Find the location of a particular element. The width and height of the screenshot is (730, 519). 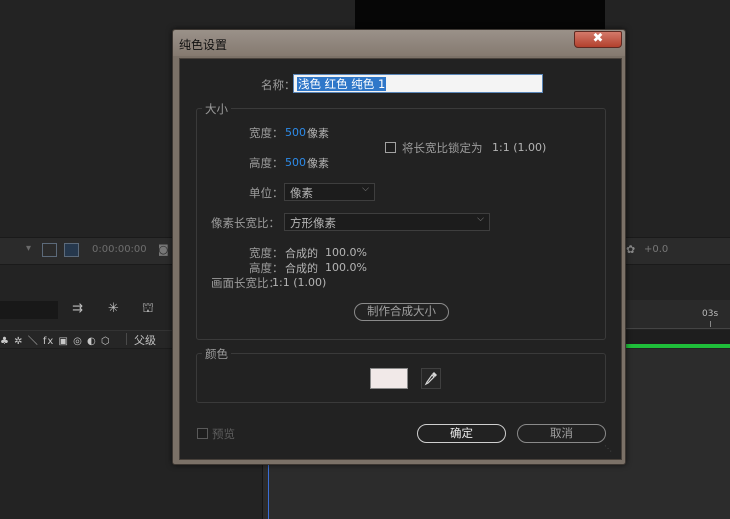

width-value: 500 is located at coordinates (295, 132).